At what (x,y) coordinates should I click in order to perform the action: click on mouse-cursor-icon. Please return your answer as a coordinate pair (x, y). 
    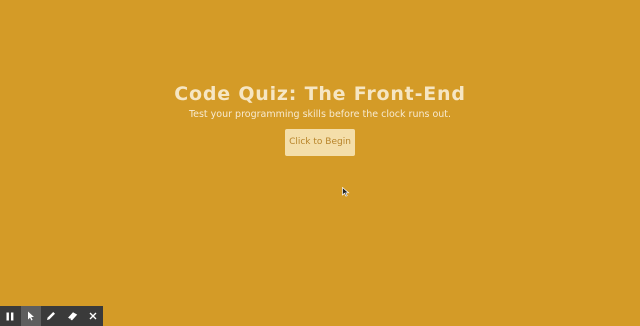
    Looking at the image, I should click on (346, 192).